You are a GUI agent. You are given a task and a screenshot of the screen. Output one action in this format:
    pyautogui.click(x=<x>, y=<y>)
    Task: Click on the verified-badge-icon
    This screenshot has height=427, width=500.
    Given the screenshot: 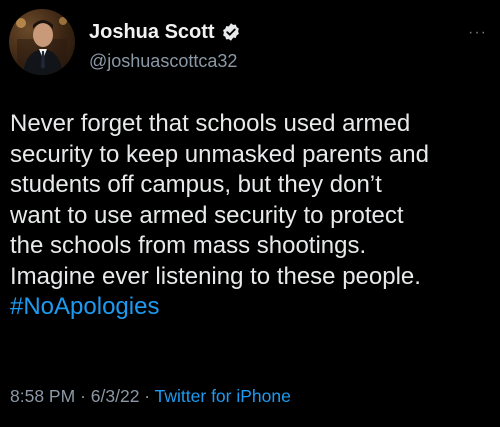 What is the action you would take?
    pyautogui.click(x=231, y=32)
    